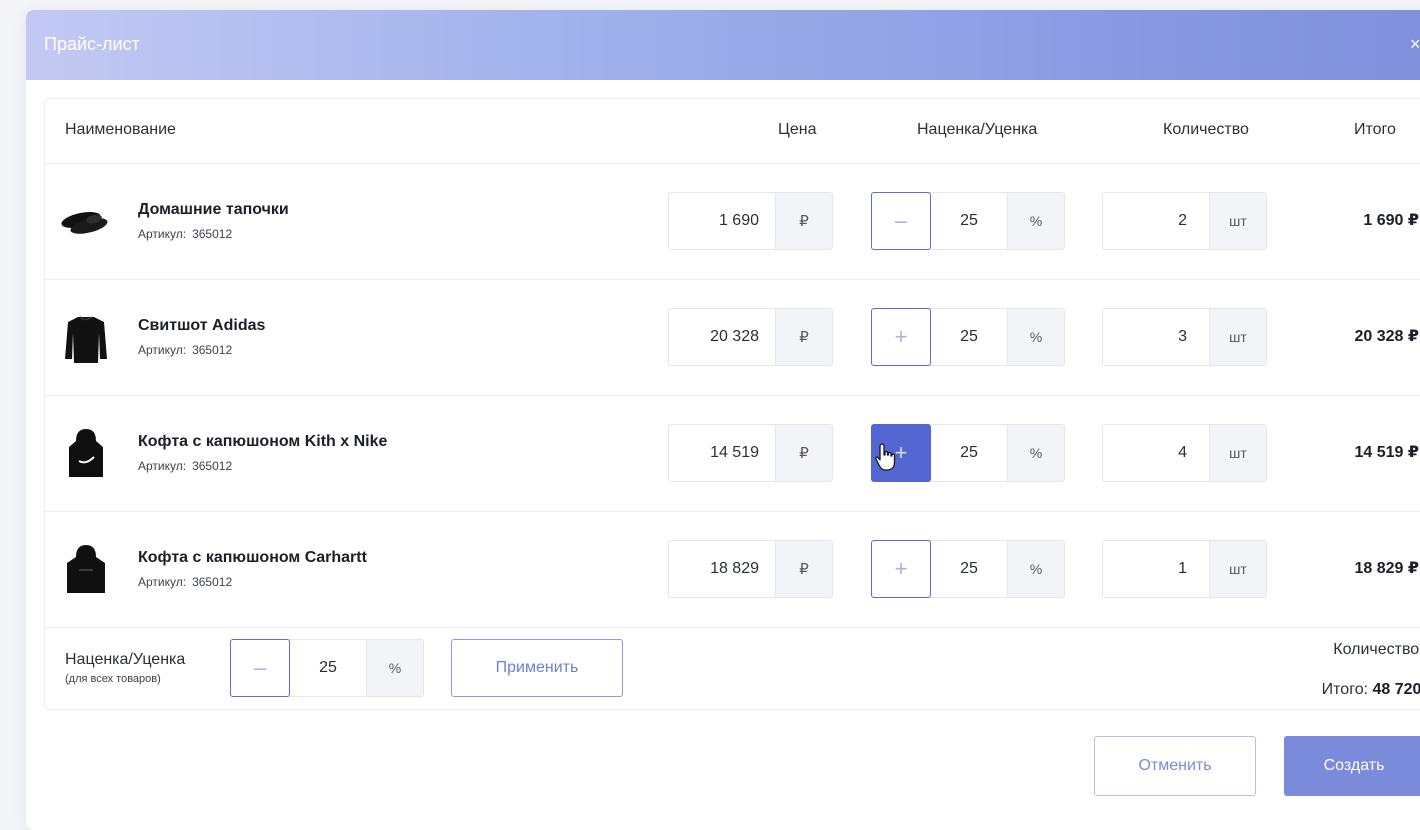 This screenshot has height=830, width=1420. I want to click on bulk-markup-value: 25, so click(328, 668).